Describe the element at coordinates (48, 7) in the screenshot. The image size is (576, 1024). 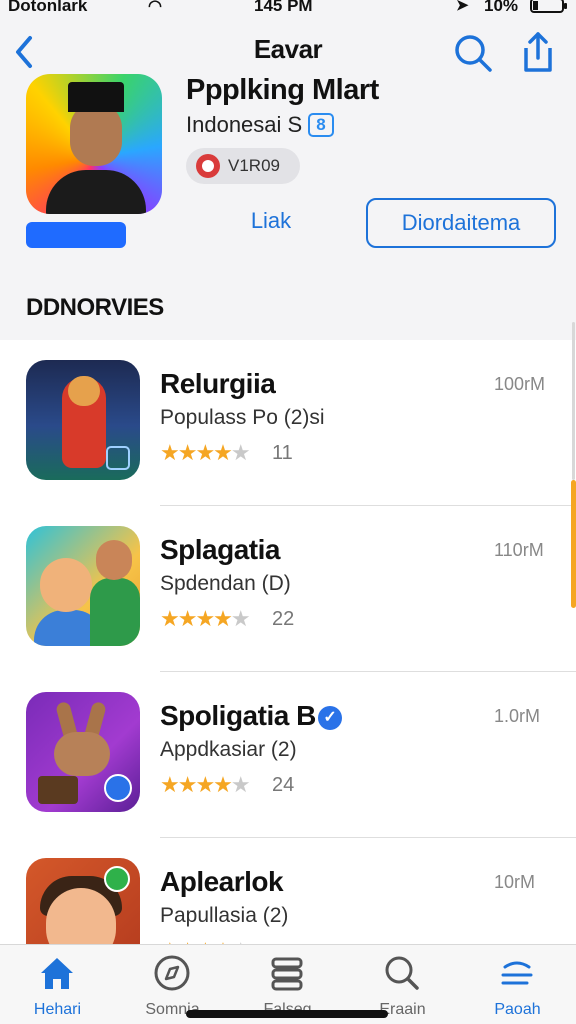
I see `carrier-label: Dotonlark` at that location.